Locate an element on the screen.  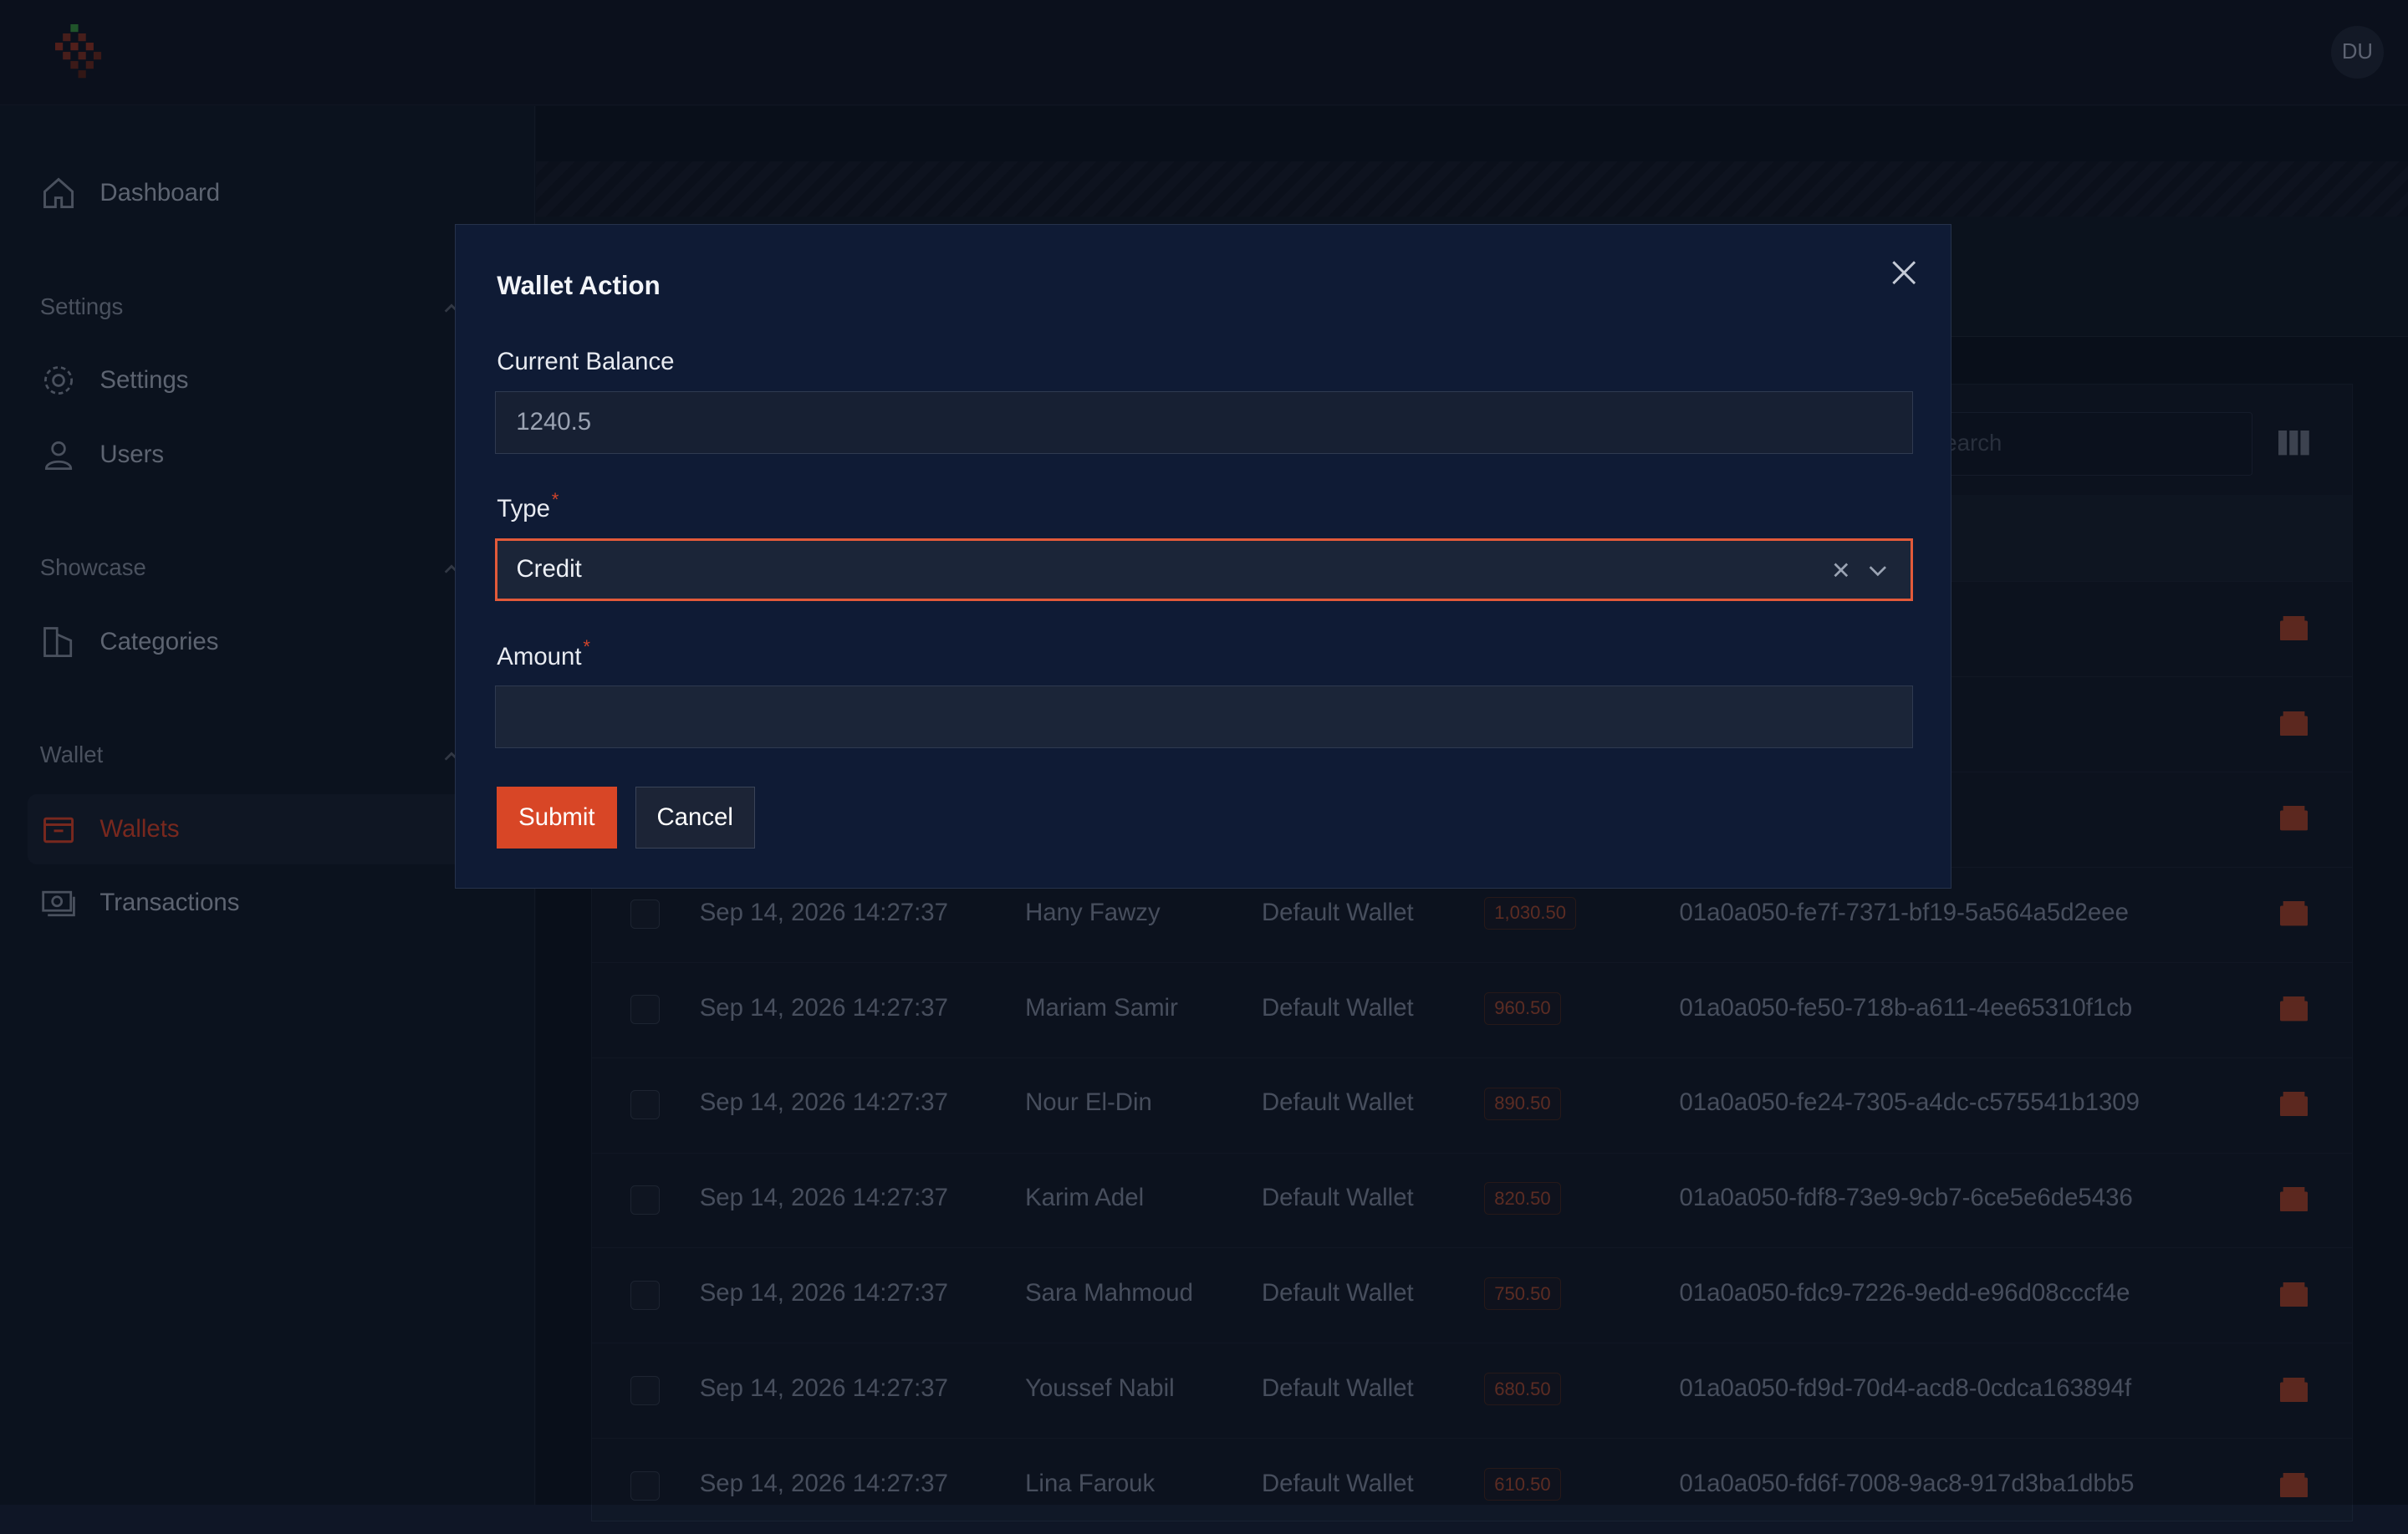
close-icon is located at coordinates (1904, 272).